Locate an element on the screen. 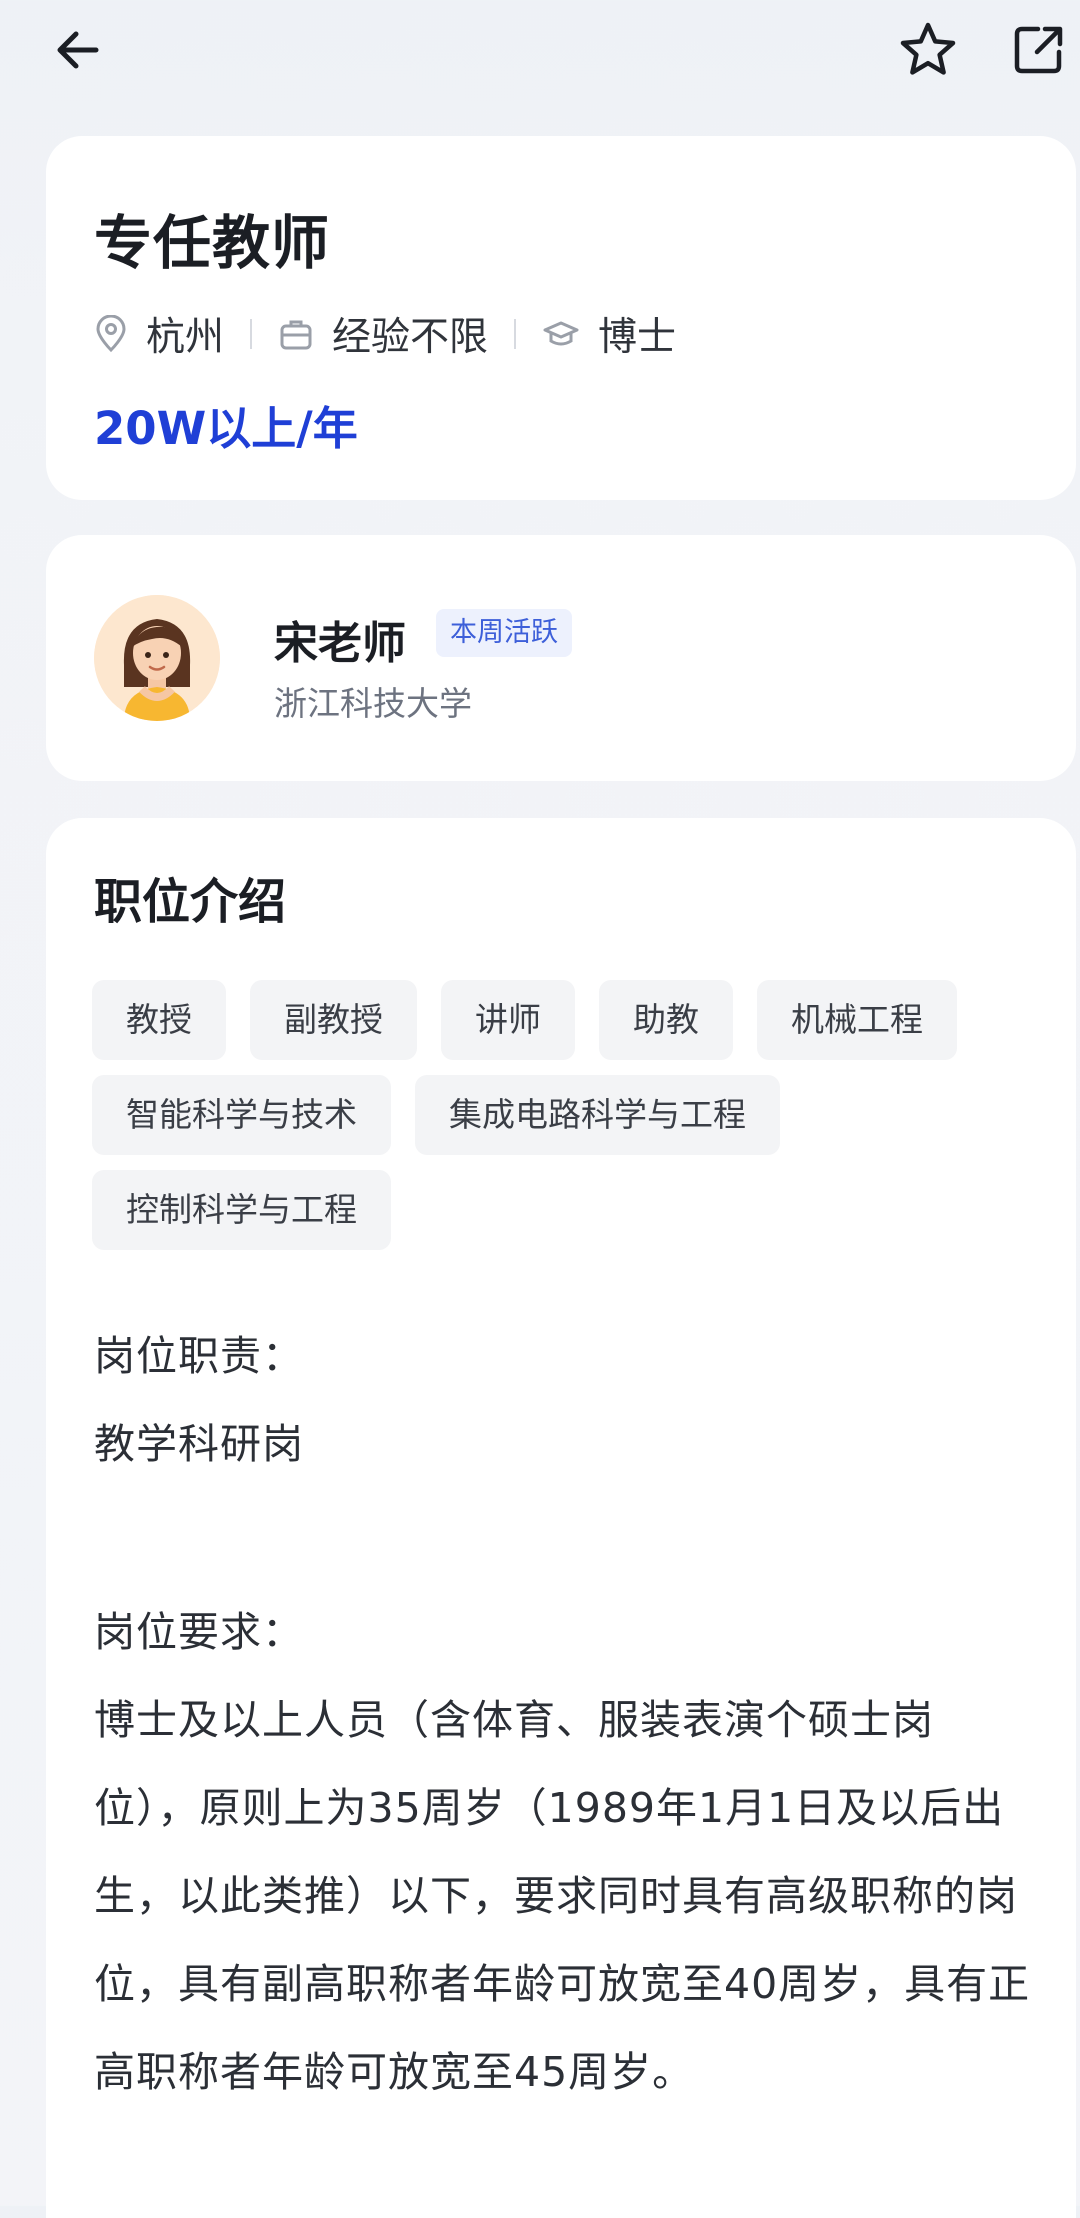  requirement-label: 岗位要求： is located at coordinates (199, 1632).